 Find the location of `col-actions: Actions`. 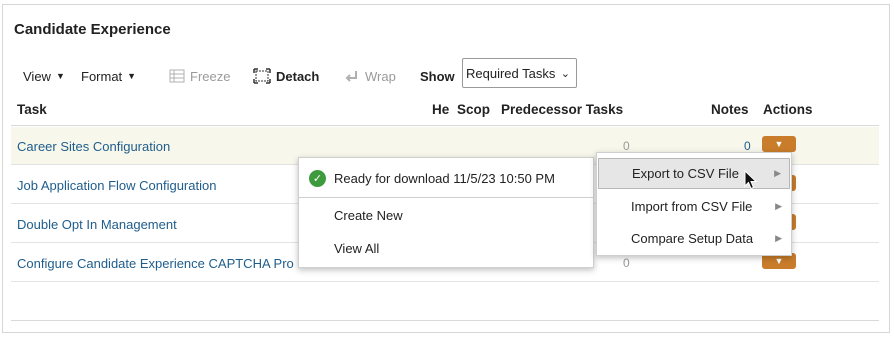

col-actions: Actions is located at coordinates (788, 109).